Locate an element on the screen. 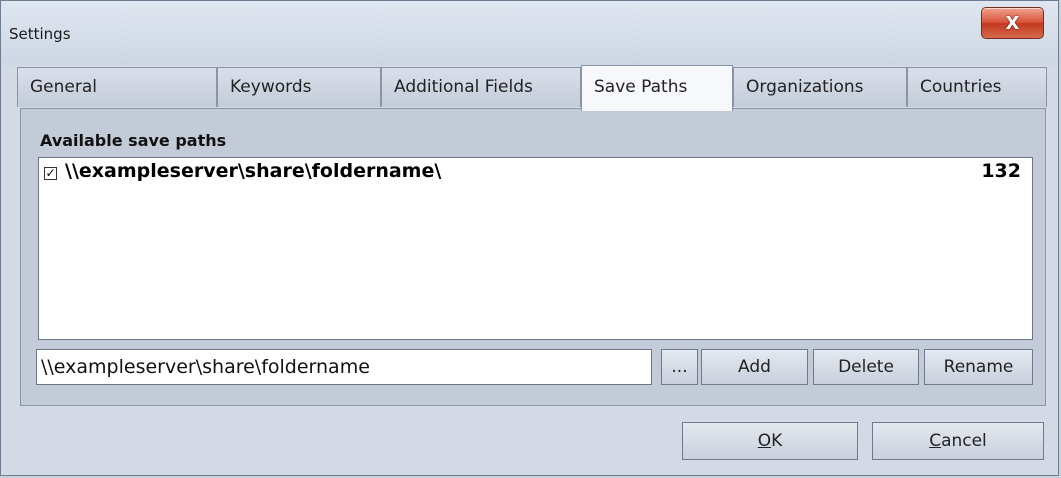 The width and height of the screenshot is (1061, 478). tab-label: Organizations is located at coordinates (805, 87).